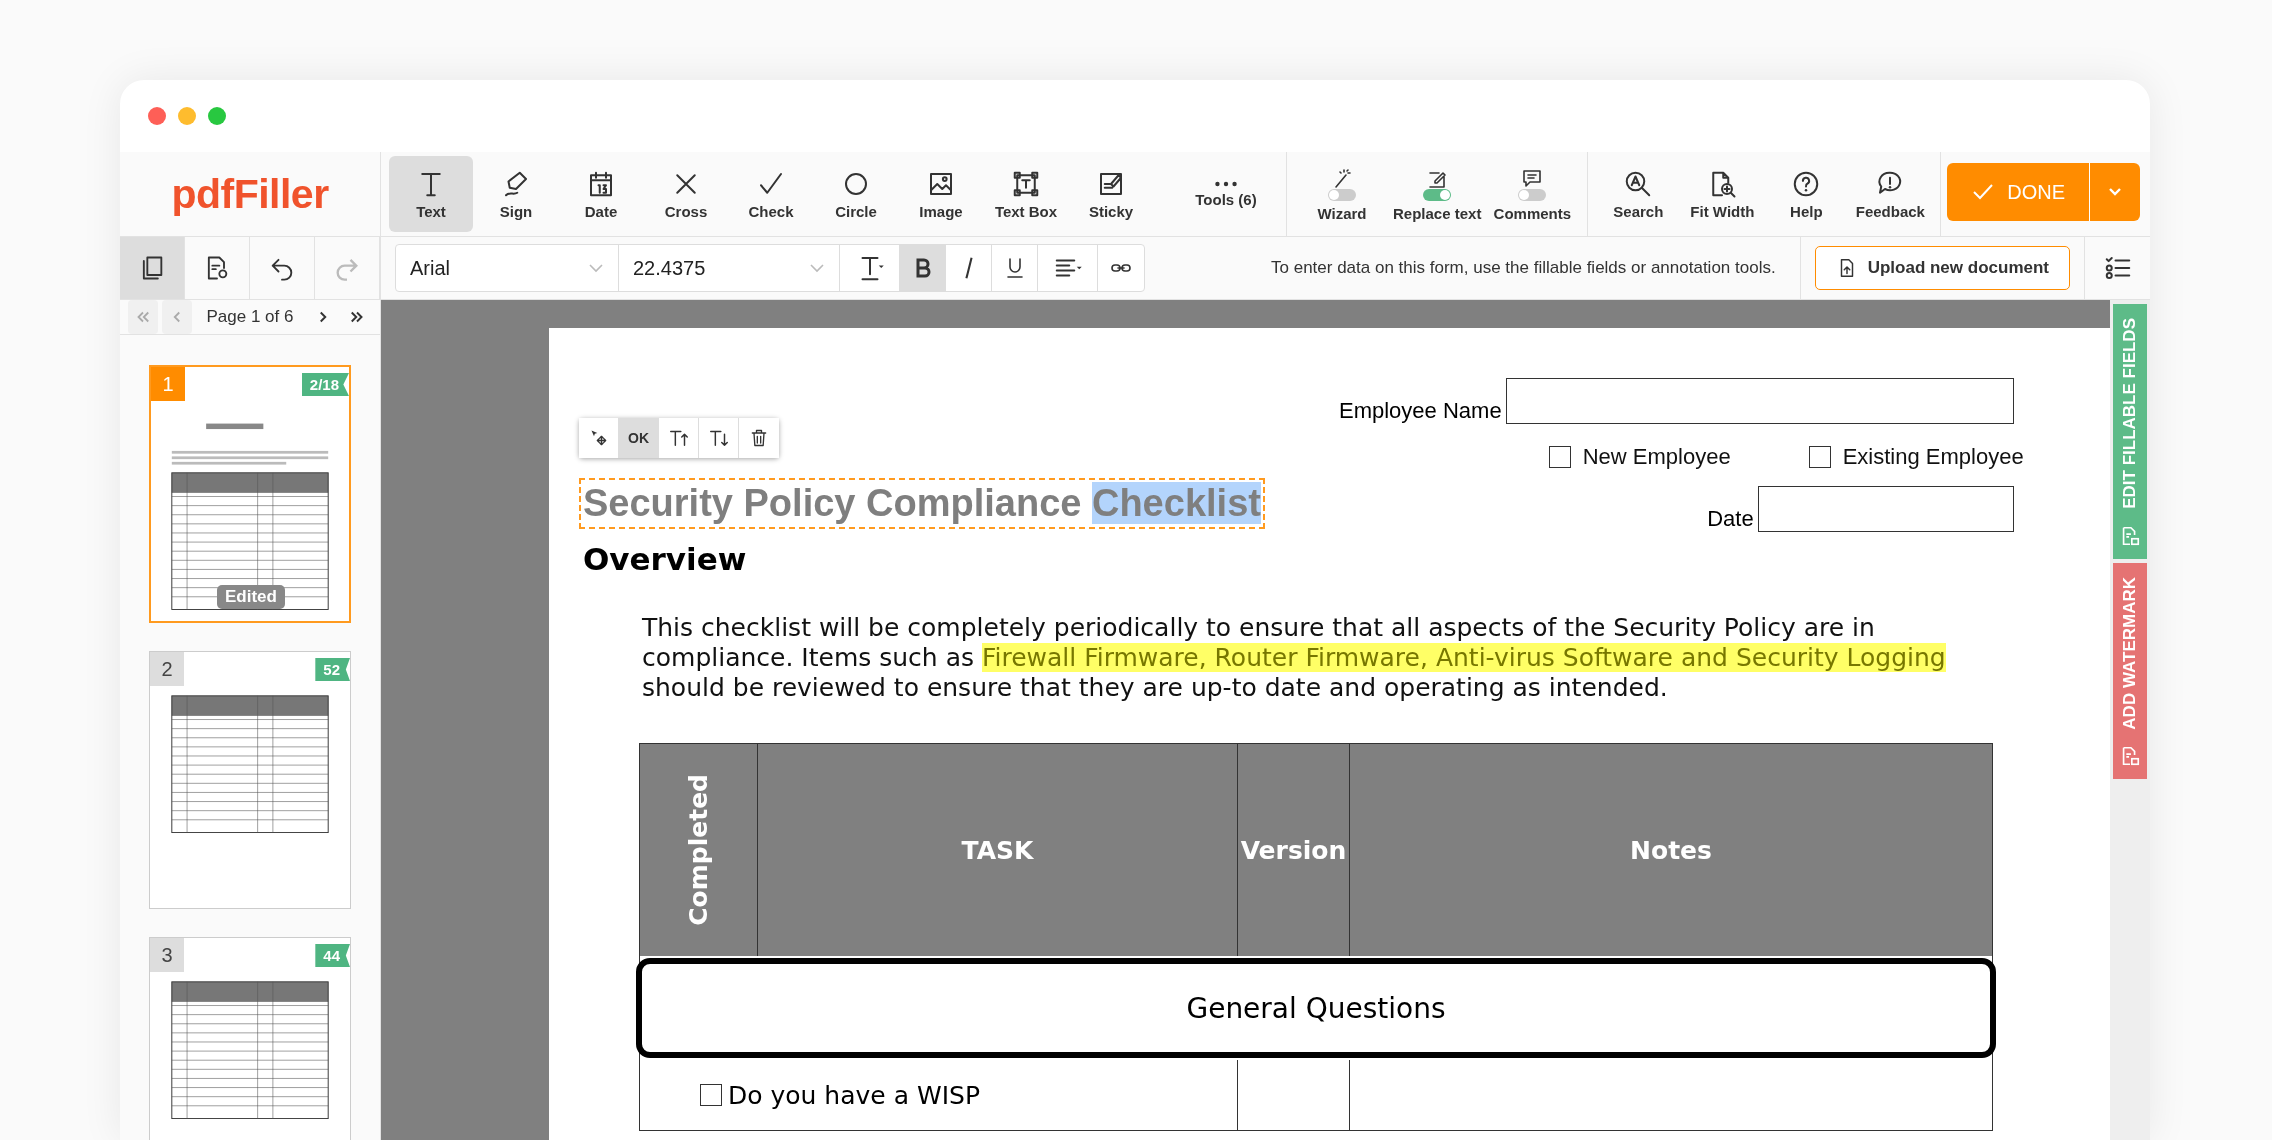  What do you see at coordinates (1759, 401) in the screenshot?
I see `employee-name-field` at bounding box center [1759, 401].